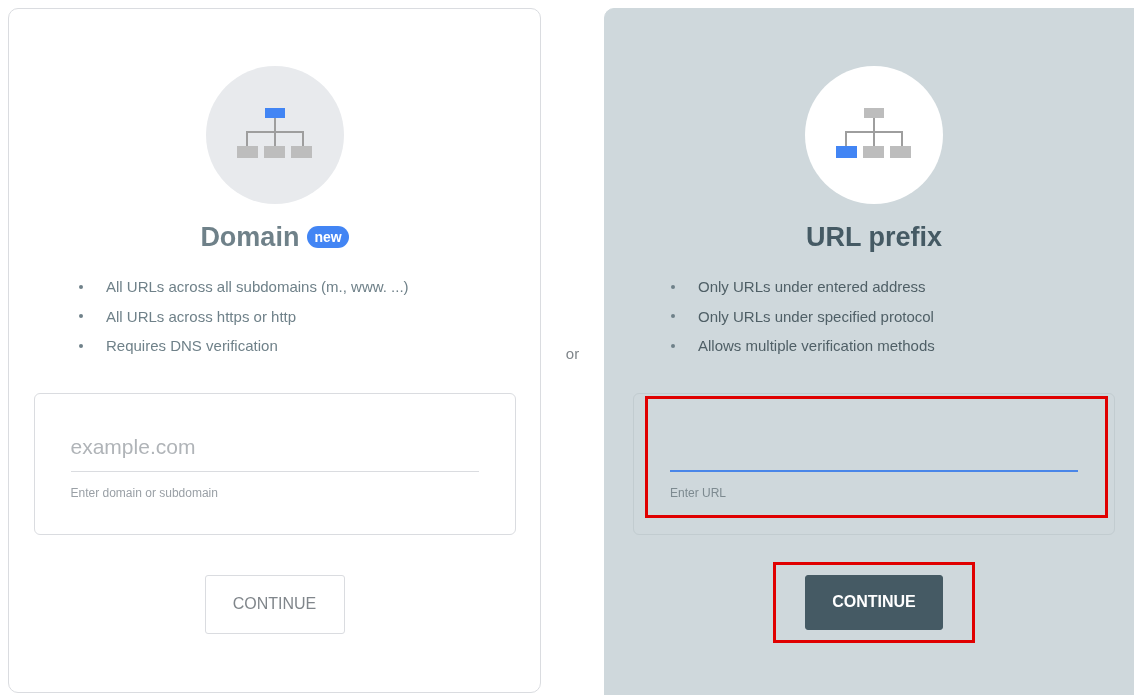 Image resolution: width=1134 pixels, height=695 pixels. What do you see at coordinates (874, 602) in the screenshot?
I see `continue-button: CONTINUE` at bounding box center [874, 602].